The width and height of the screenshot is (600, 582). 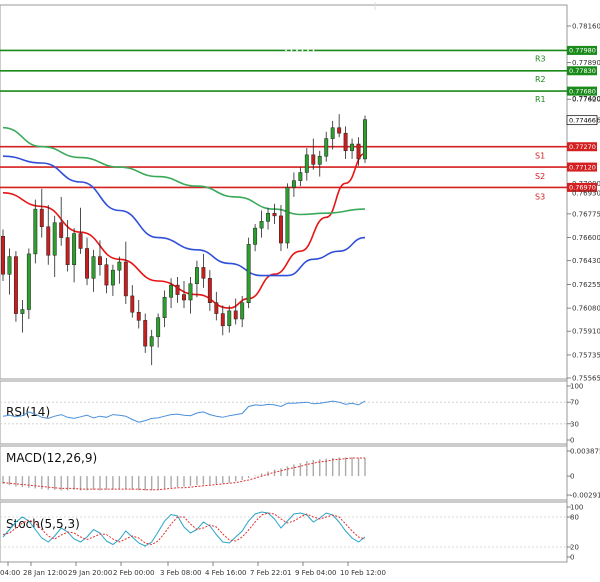 I want to click on indicator-tick-label: 0.003875, so click(x=585, y=452).